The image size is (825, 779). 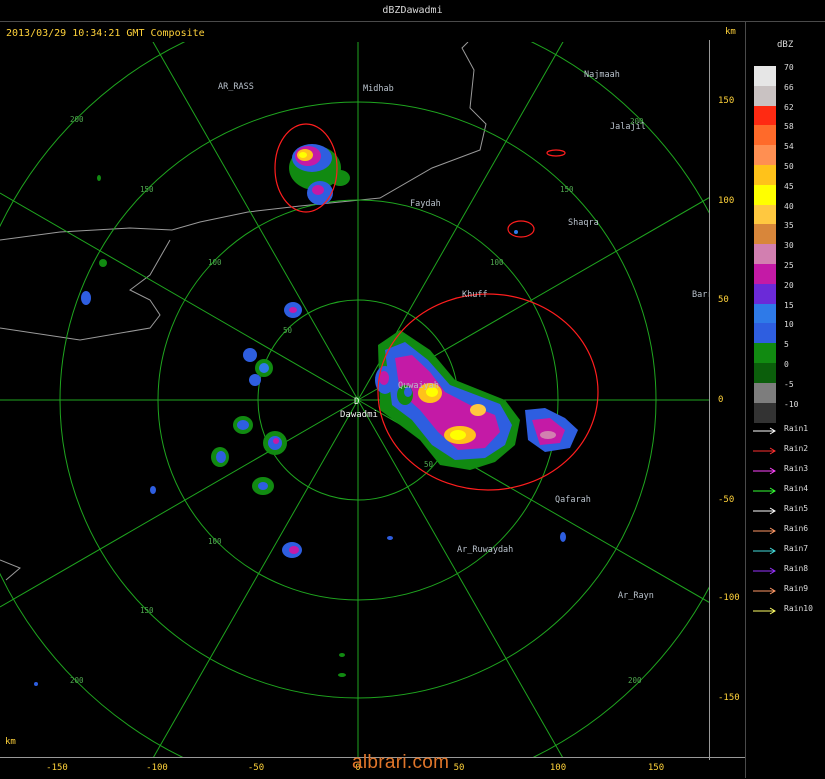 I want to click on legend-swatch-label: 10, so click(x=789, y=325).